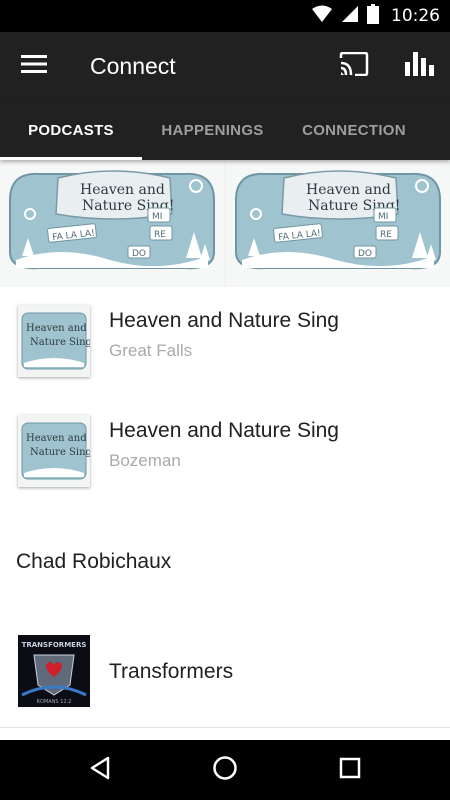 This screenshot has height=800, width=450. I want to click on app-title: Connect, so click(133, 66).